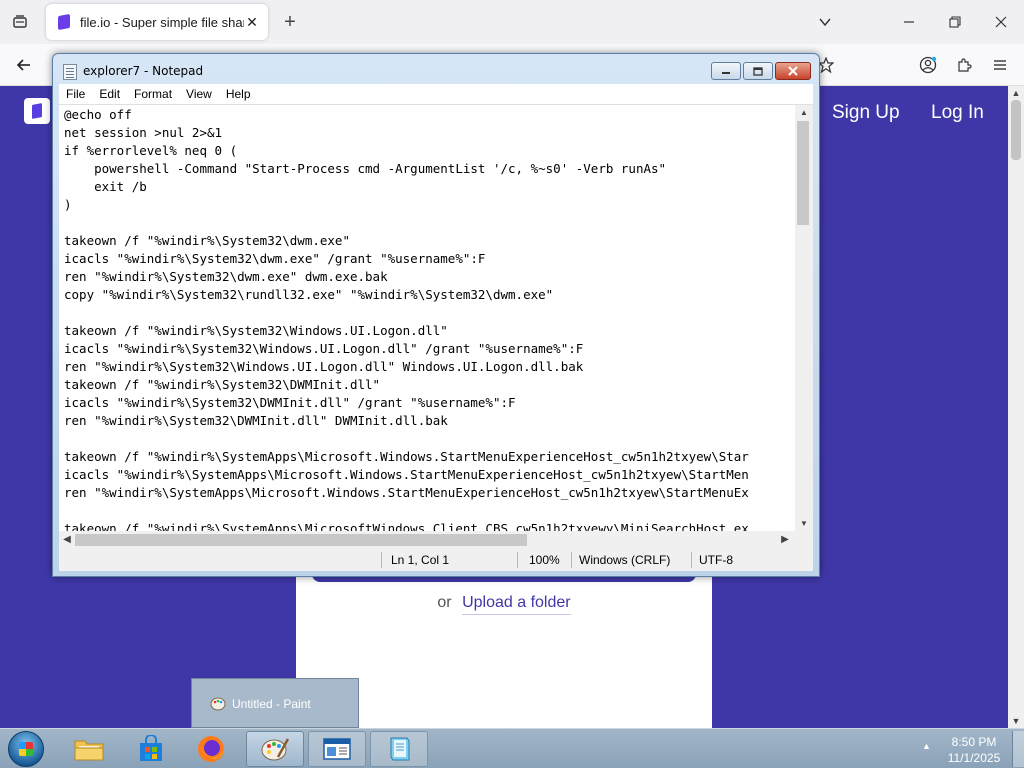 The image size is (1024, 768). I want to click on new-tab-button: +, so click(290, 22).